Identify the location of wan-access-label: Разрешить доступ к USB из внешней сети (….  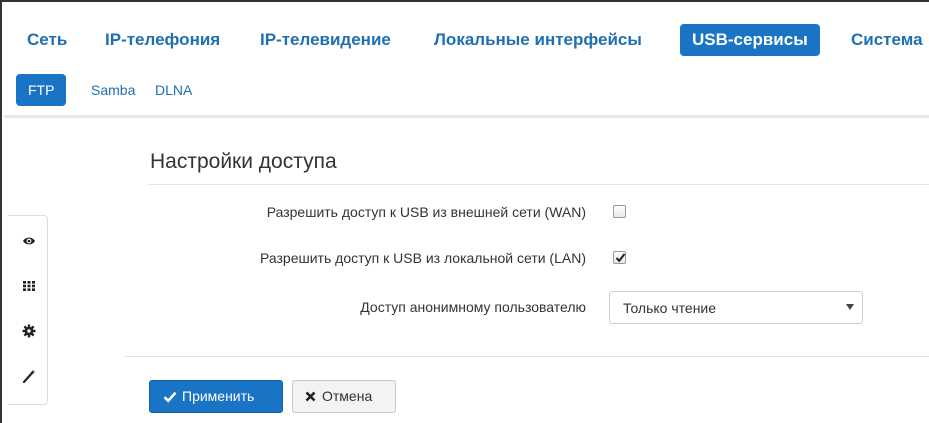
(426, 212).